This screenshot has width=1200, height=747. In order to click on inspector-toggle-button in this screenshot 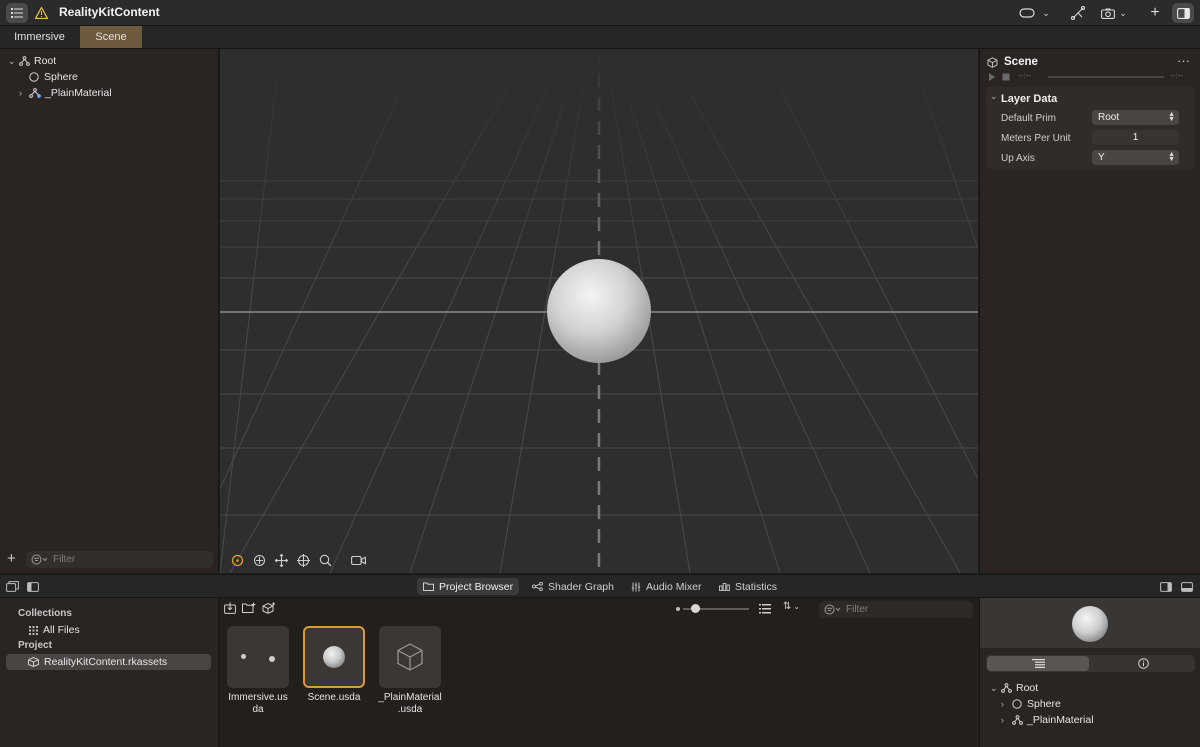, I will do `click(1183, 13)`.